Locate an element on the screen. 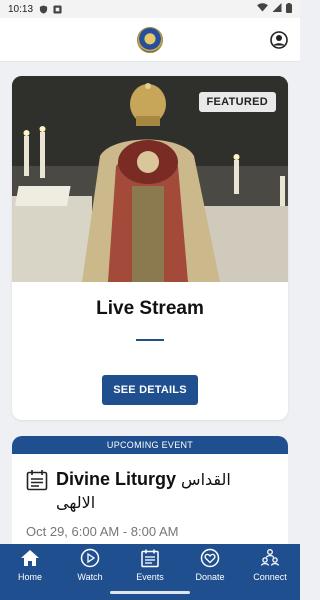 This screenshot has height=600, width=320. nav-connect-label: Connect is located at coordinates (270, 577).